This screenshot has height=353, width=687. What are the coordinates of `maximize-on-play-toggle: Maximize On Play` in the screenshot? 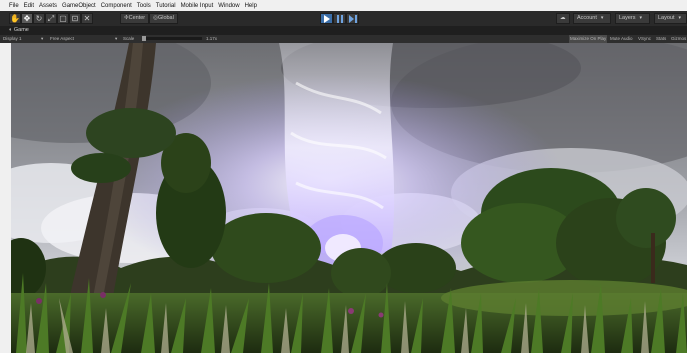 It's located at (588, 39).